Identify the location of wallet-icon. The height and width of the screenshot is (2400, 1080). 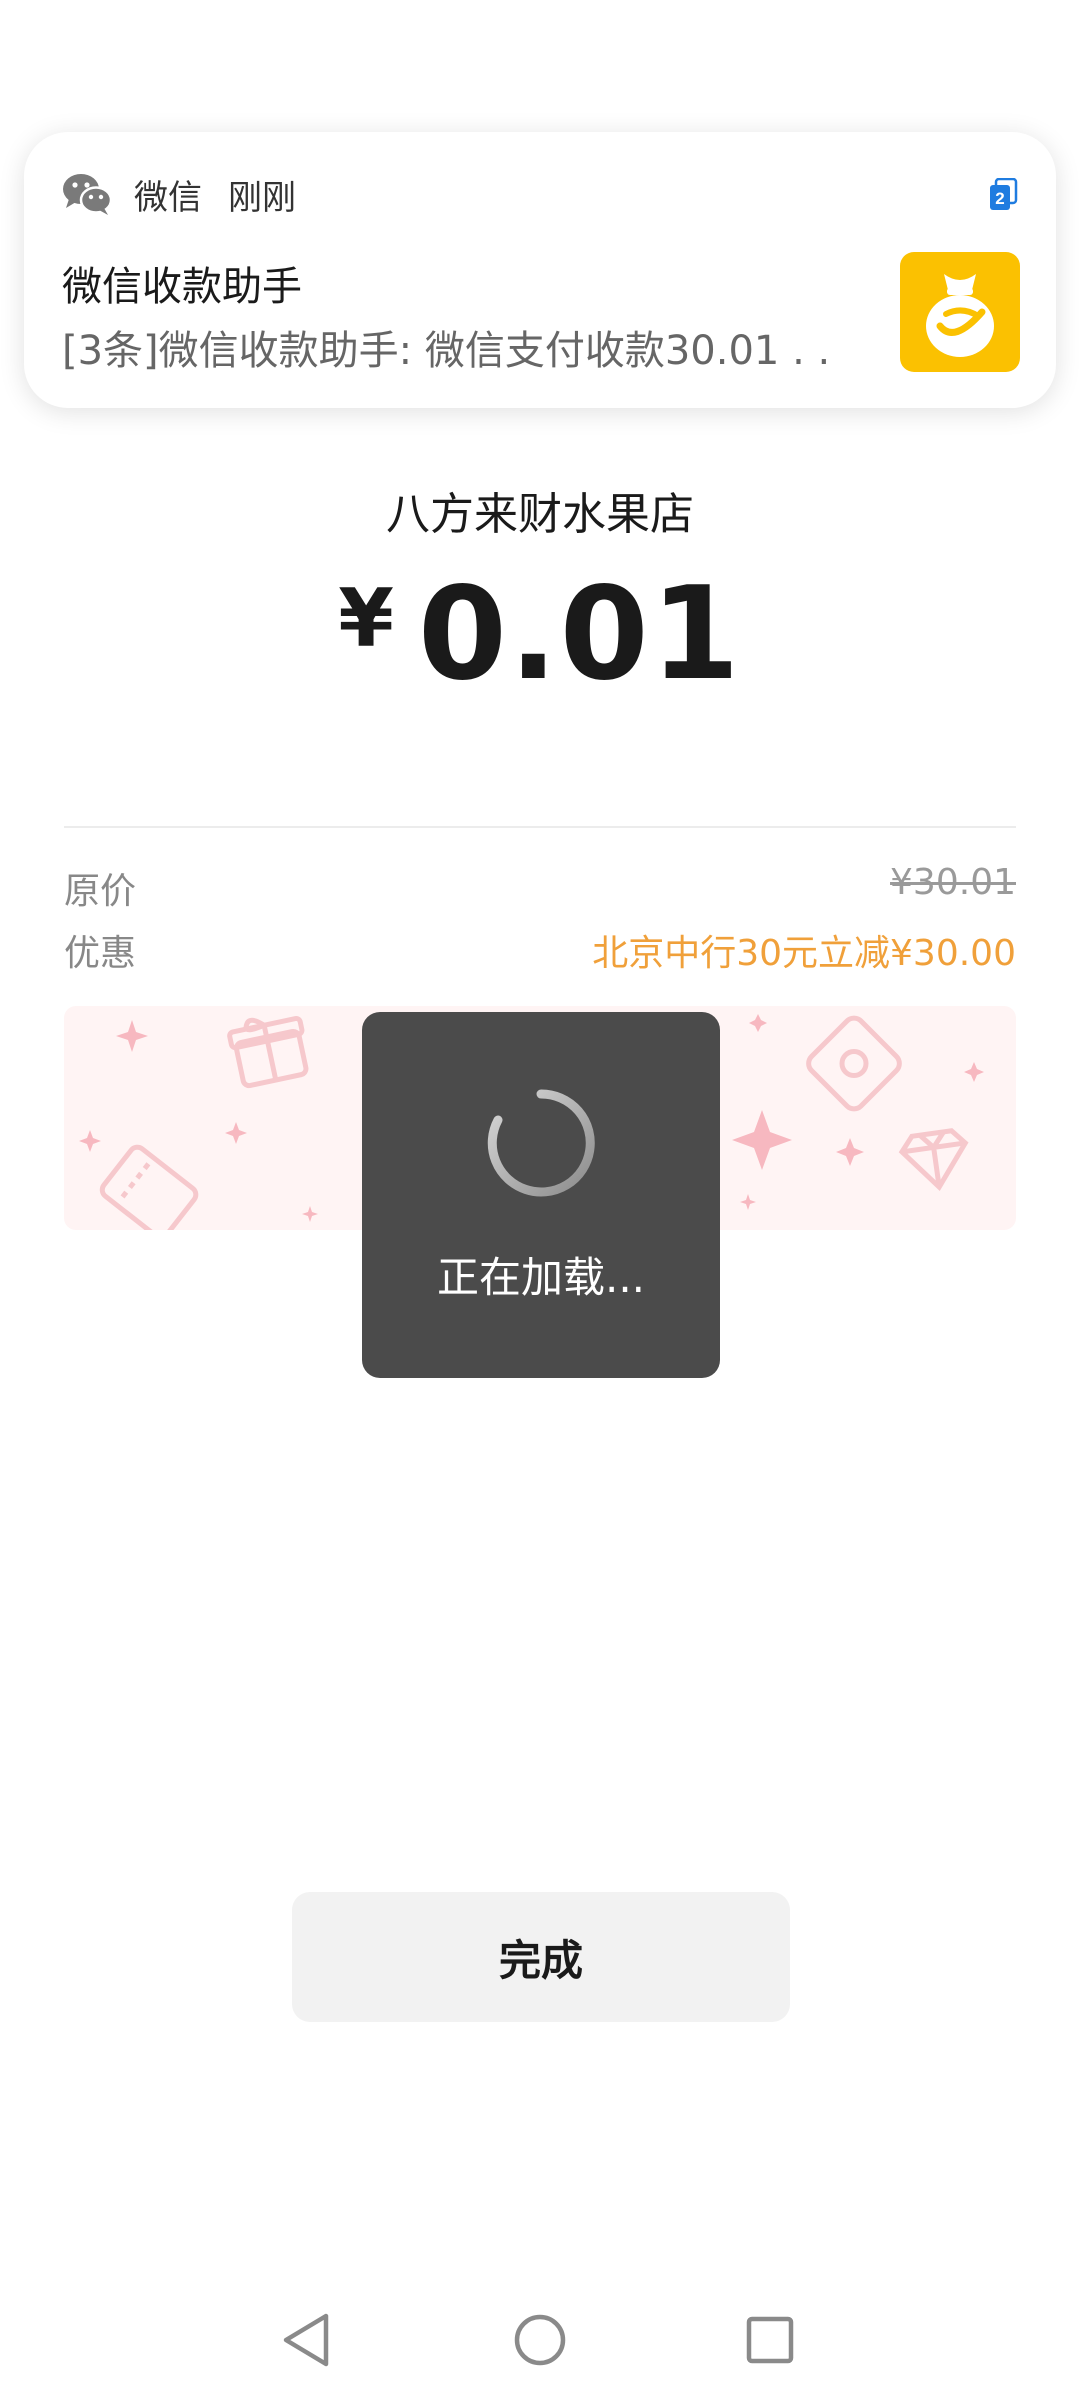
(854, 1063).